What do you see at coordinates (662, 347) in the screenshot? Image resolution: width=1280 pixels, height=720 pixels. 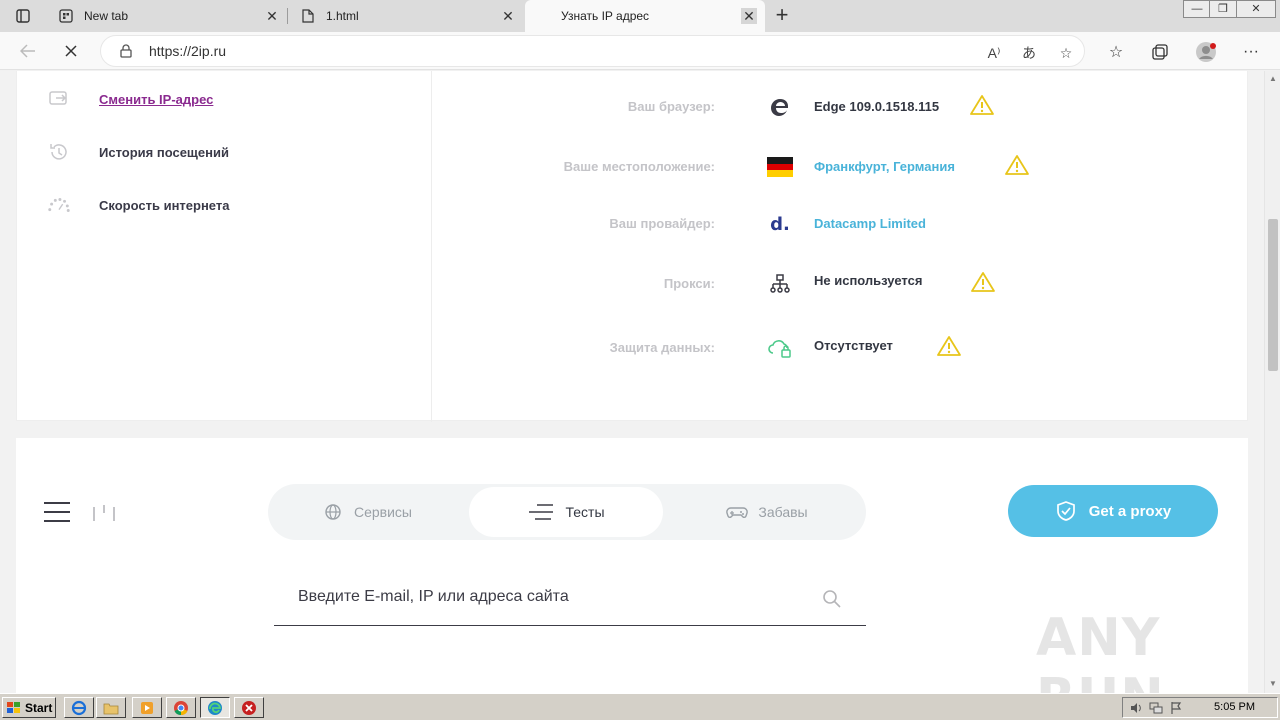 I see `row-label: Защита данных:` at bounding box center [662, 347].